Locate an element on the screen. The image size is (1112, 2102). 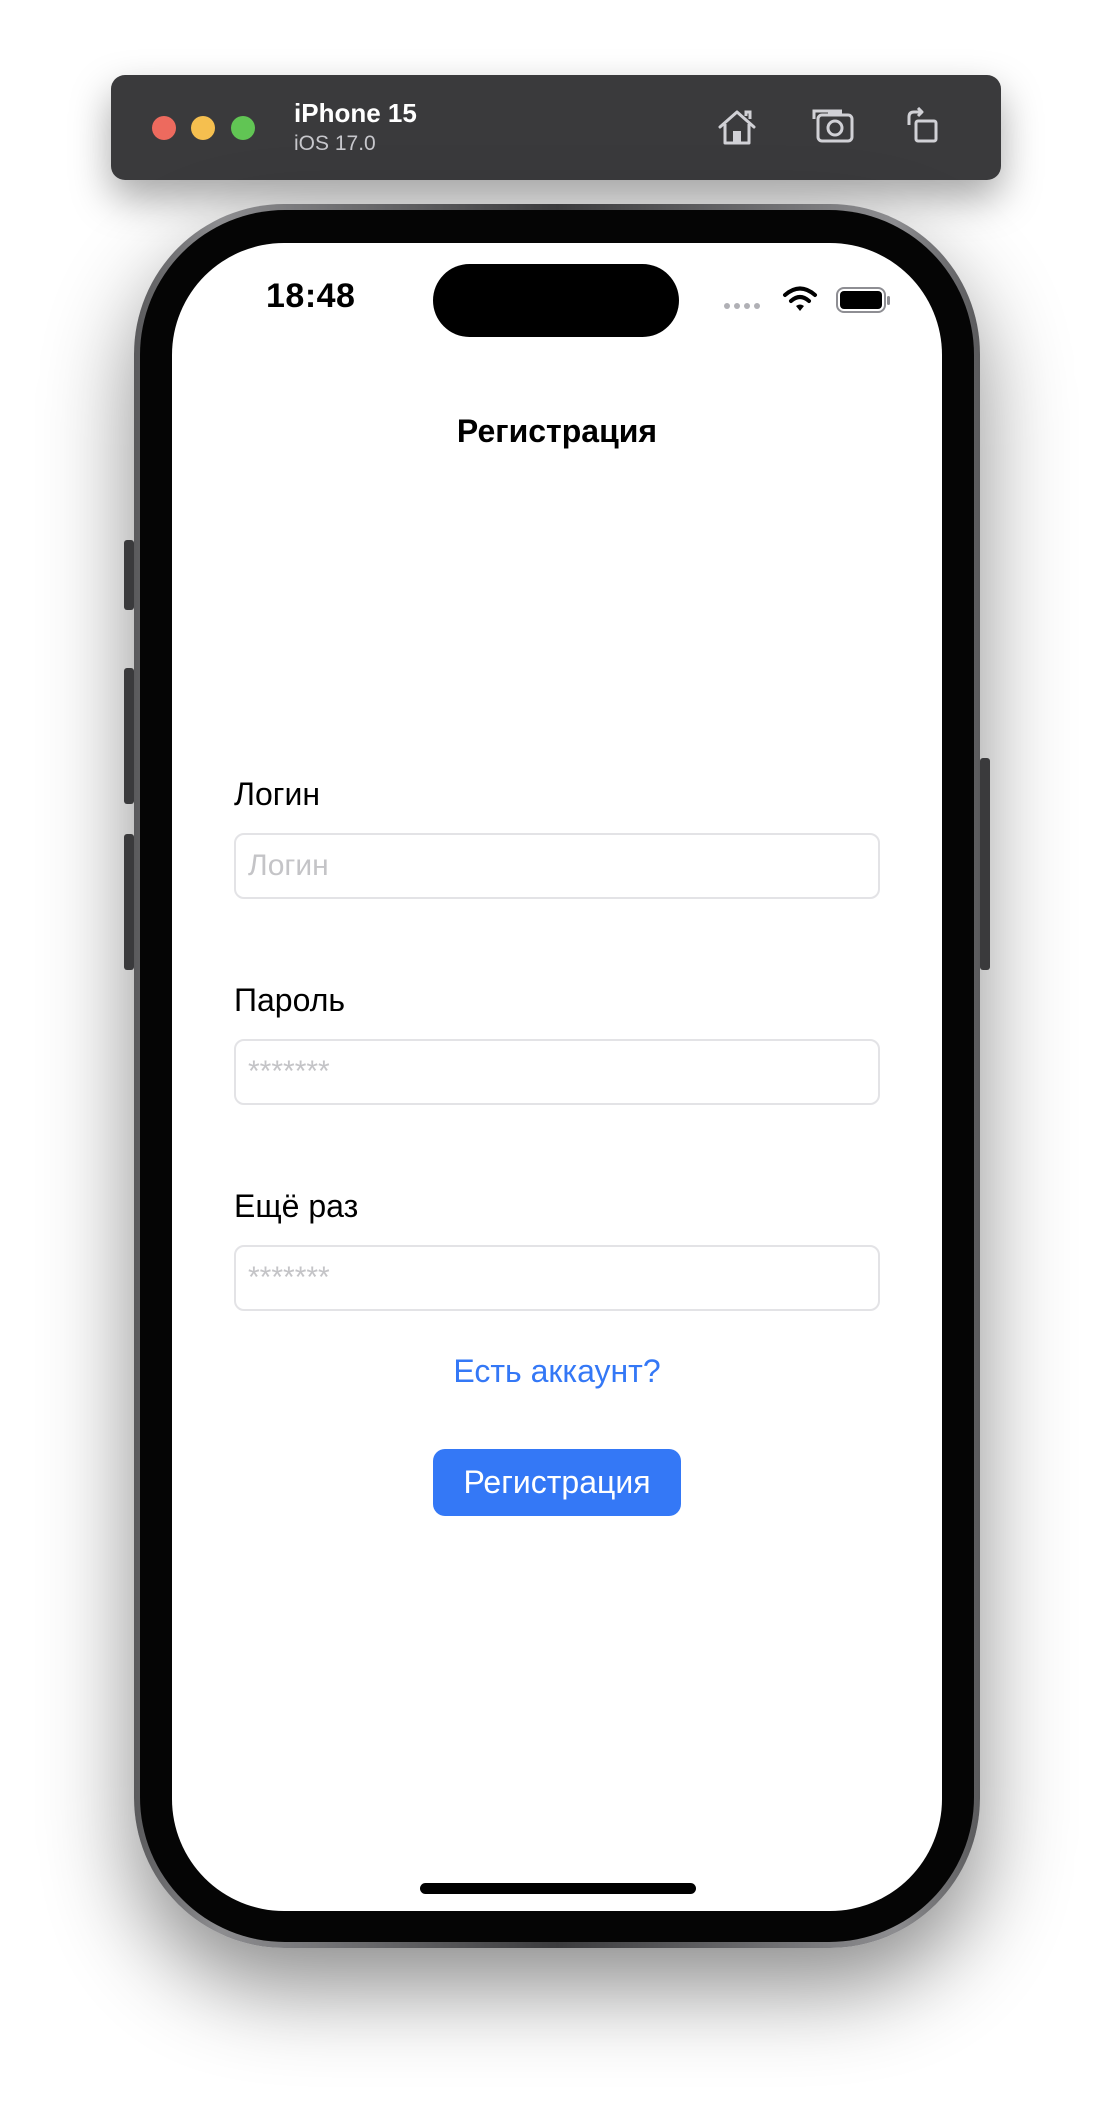
page-title: Регистрация is located at coordinates (557, 431).